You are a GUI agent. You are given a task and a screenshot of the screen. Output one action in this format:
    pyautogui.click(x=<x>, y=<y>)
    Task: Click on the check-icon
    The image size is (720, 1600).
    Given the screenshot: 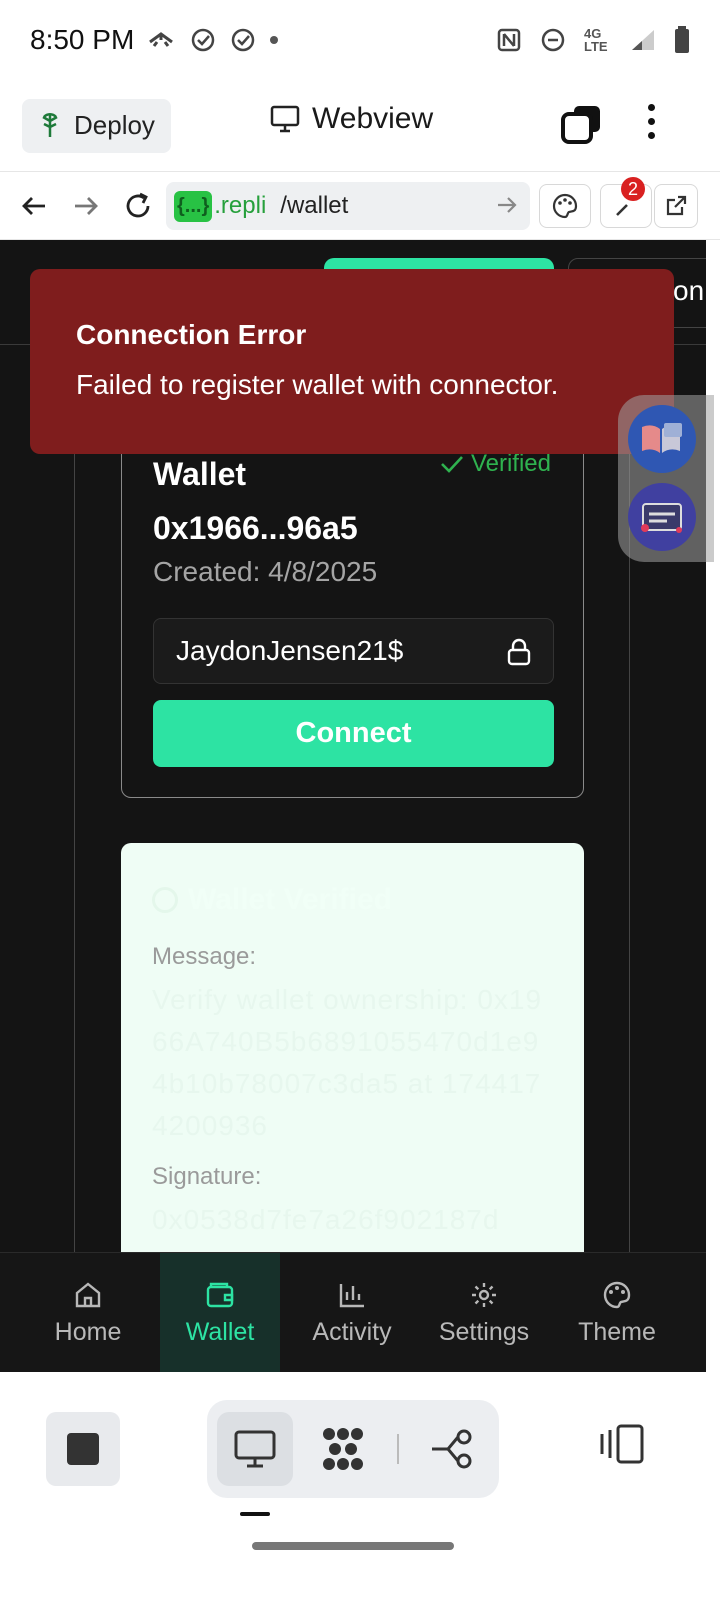 What is the action you would take?
    pyautogui.click(x=452, y=464)
    